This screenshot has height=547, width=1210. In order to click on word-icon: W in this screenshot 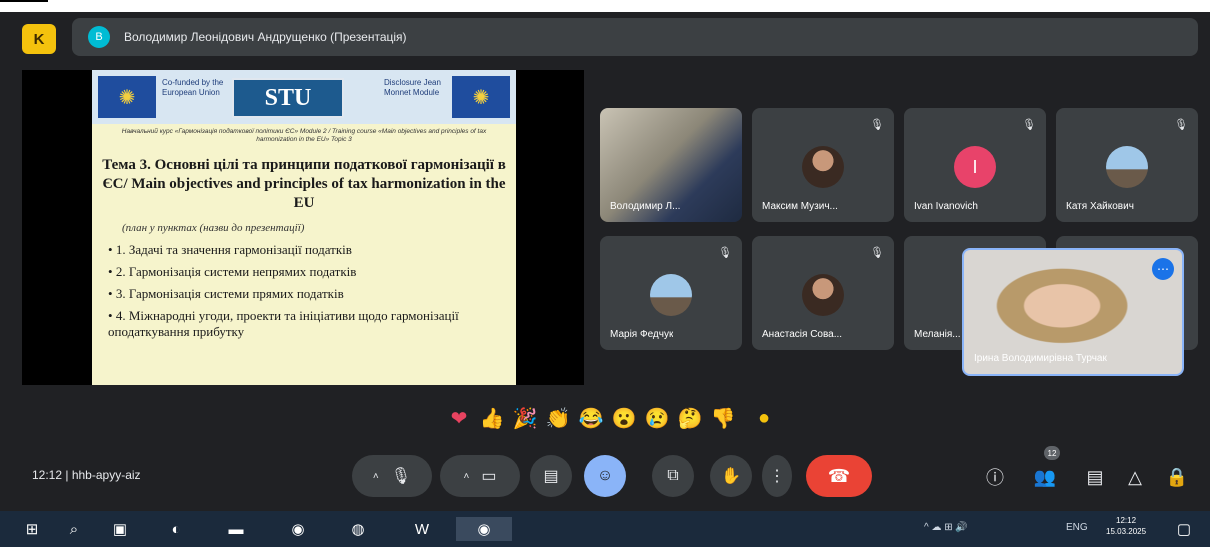, I will do `click(422, 529)`.